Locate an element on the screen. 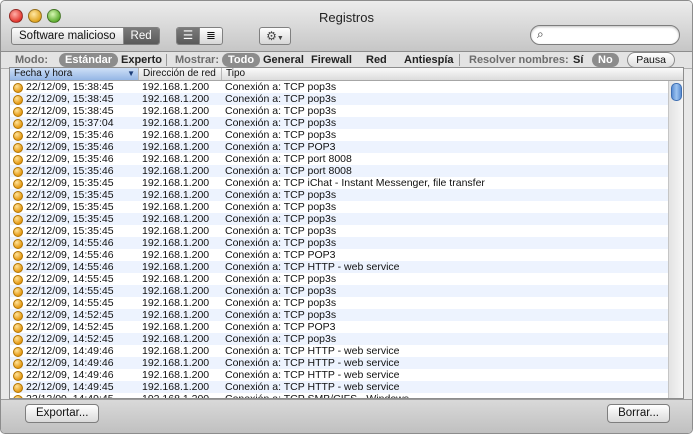 The width and height of the screenshot is (693, 434). segment-red: Red is located at coordinates (141, 36).